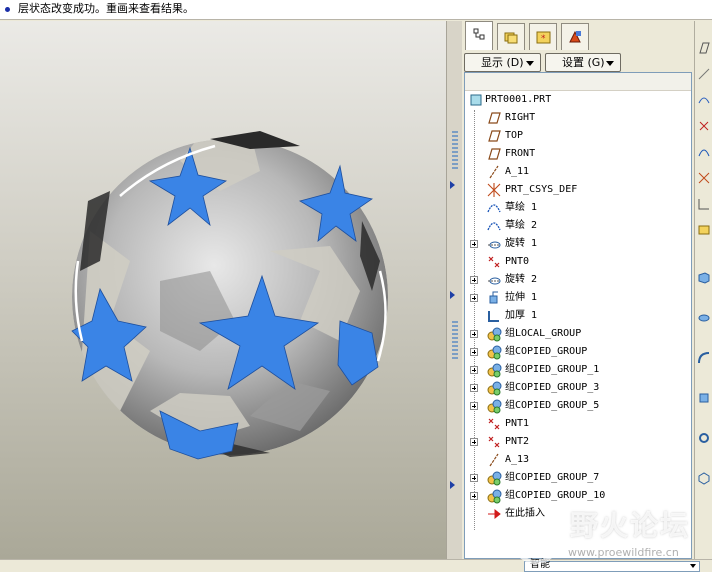 This screenshot has width=712, height=572. I want to click on show-menu-label: 显示 (D), so click(502, 62).